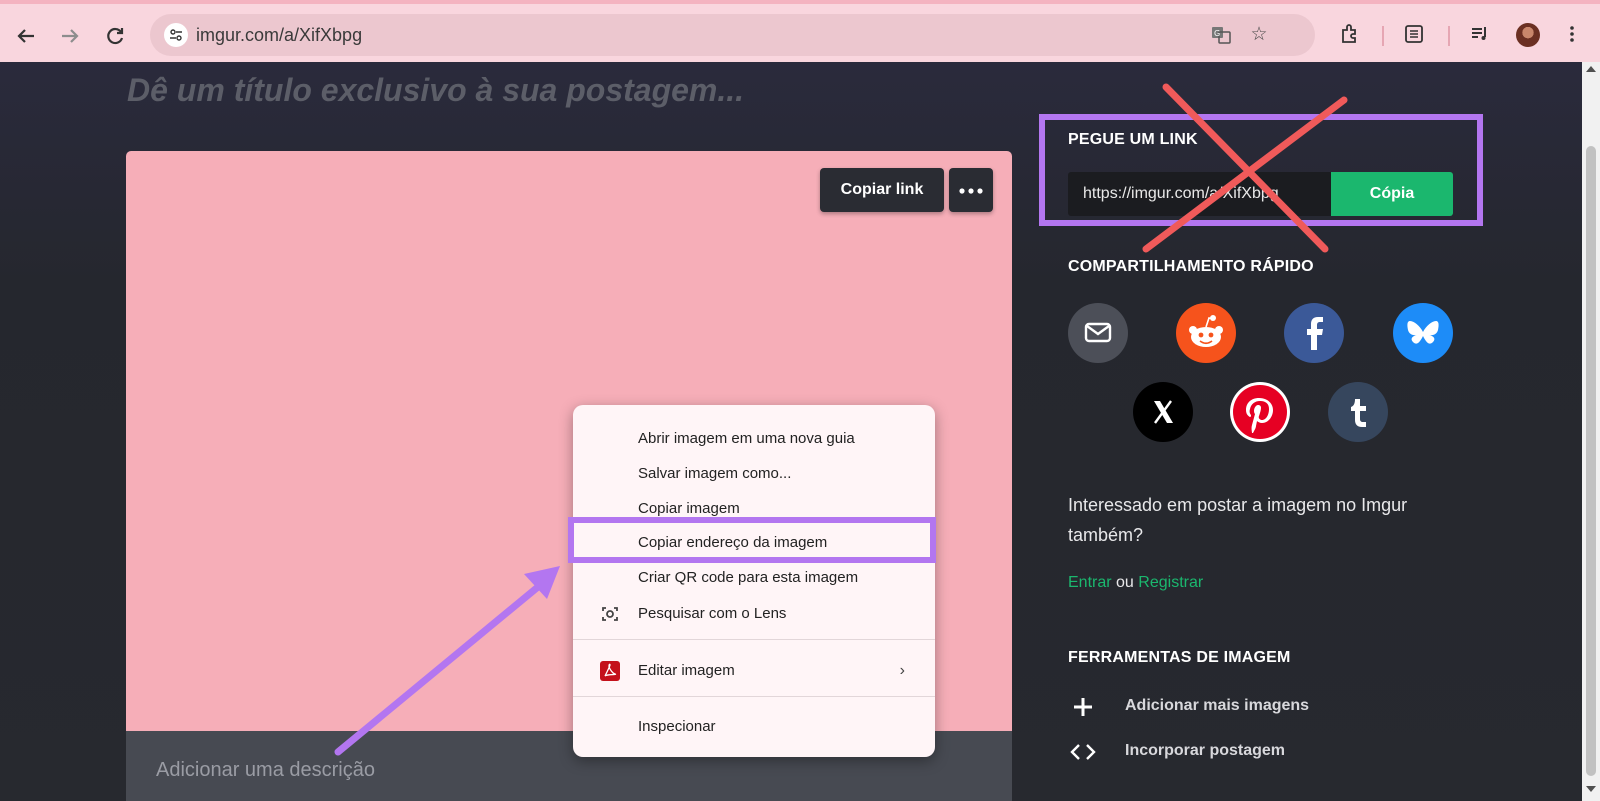 The width and height of the screenshot is (1600, 801). I want to click on bookmark-star-icon: ☆, so click(1259, 35).